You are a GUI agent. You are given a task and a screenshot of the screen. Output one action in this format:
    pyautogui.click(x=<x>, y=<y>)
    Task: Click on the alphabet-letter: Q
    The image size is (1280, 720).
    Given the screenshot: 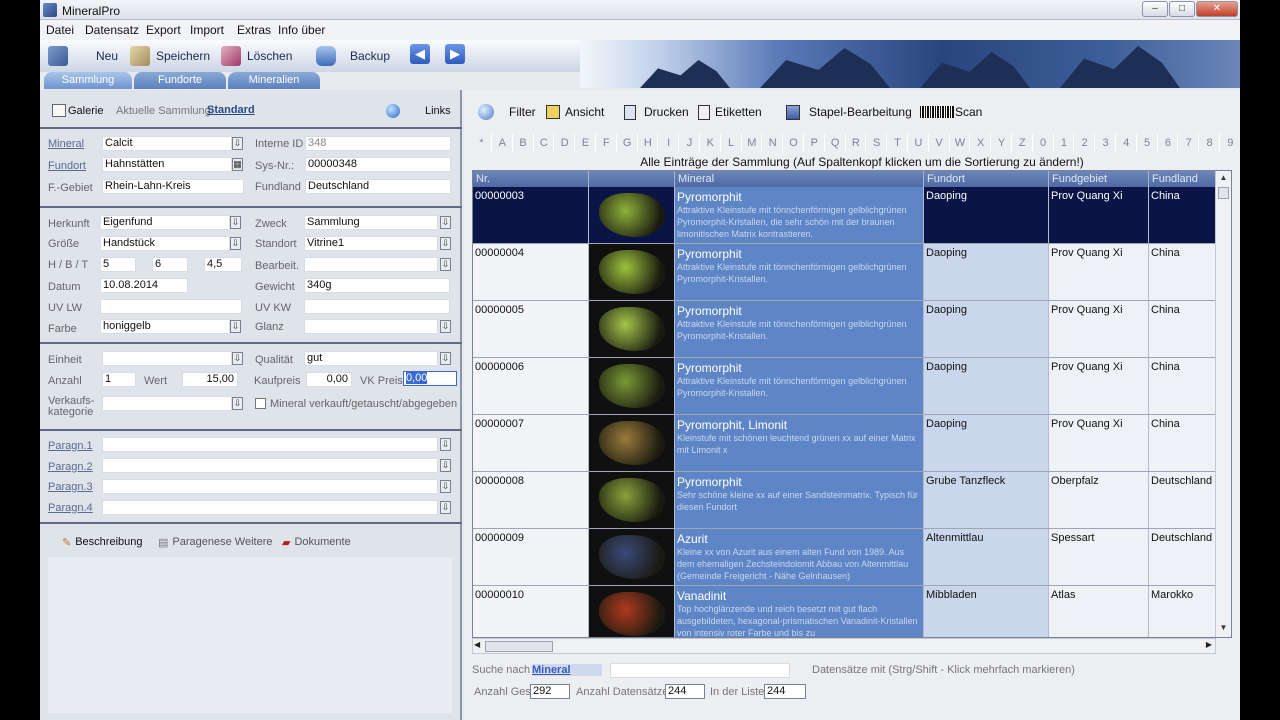 What is the action you would take?
    pyautogui.click(x=836, y=143)
    